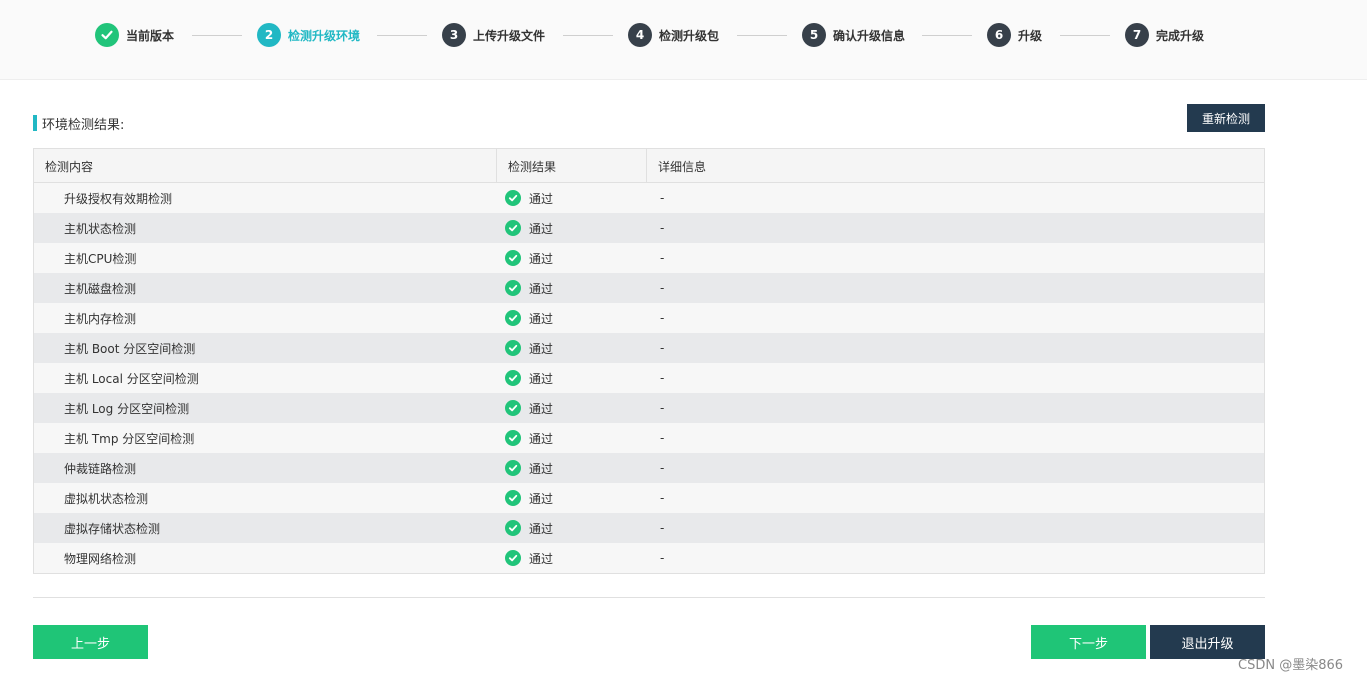 This screenshot has width=1367, height=679. Describe the element at coordinates (1088, 642) in the screenshot. I see `next-step-button: 下一步` at that location.